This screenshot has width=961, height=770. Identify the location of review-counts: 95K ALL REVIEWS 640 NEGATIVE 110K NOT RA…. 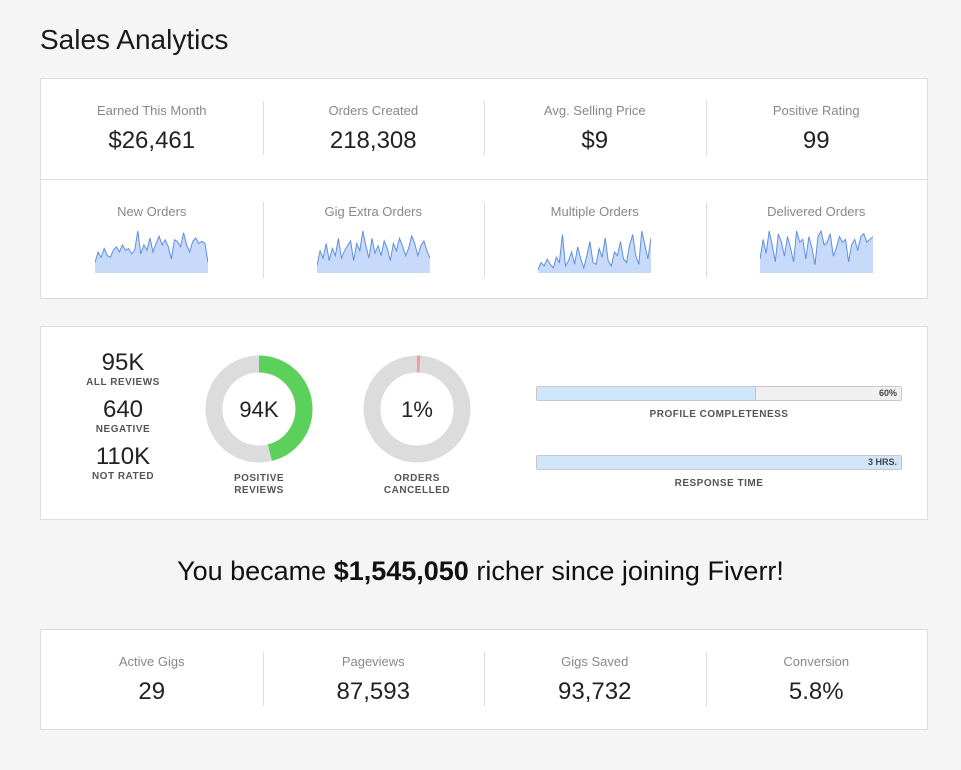
(123, 419).